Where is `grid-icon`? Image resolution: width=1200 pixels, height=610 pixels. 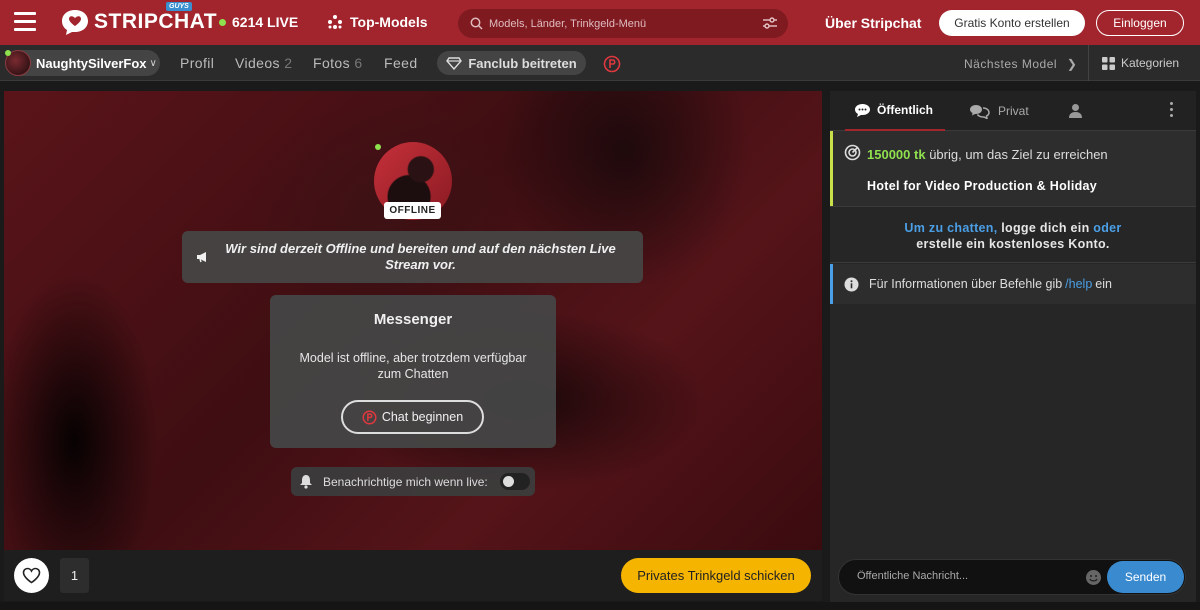 grid-icon is located at coordinates (1108, 63).